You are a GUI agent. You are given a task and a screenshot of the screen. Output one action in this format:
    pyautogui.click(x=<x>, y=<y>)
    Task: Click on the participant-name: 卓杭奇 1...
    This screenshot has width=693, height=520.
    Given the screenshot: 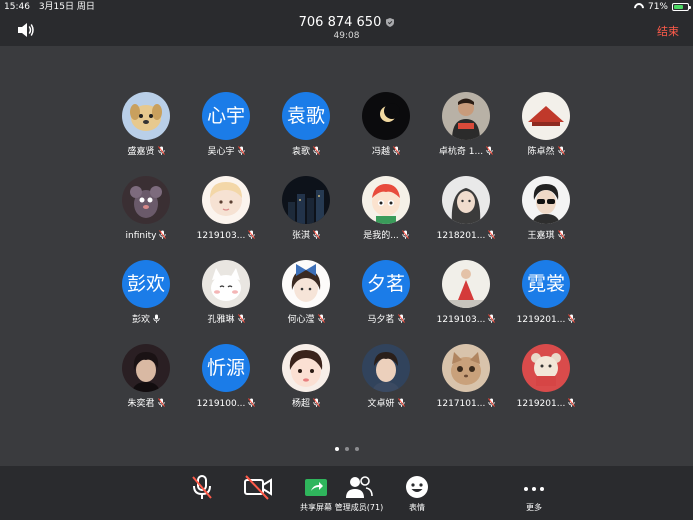 What is the action you would take?
    pyautogui.click(x=461, y=152)
    